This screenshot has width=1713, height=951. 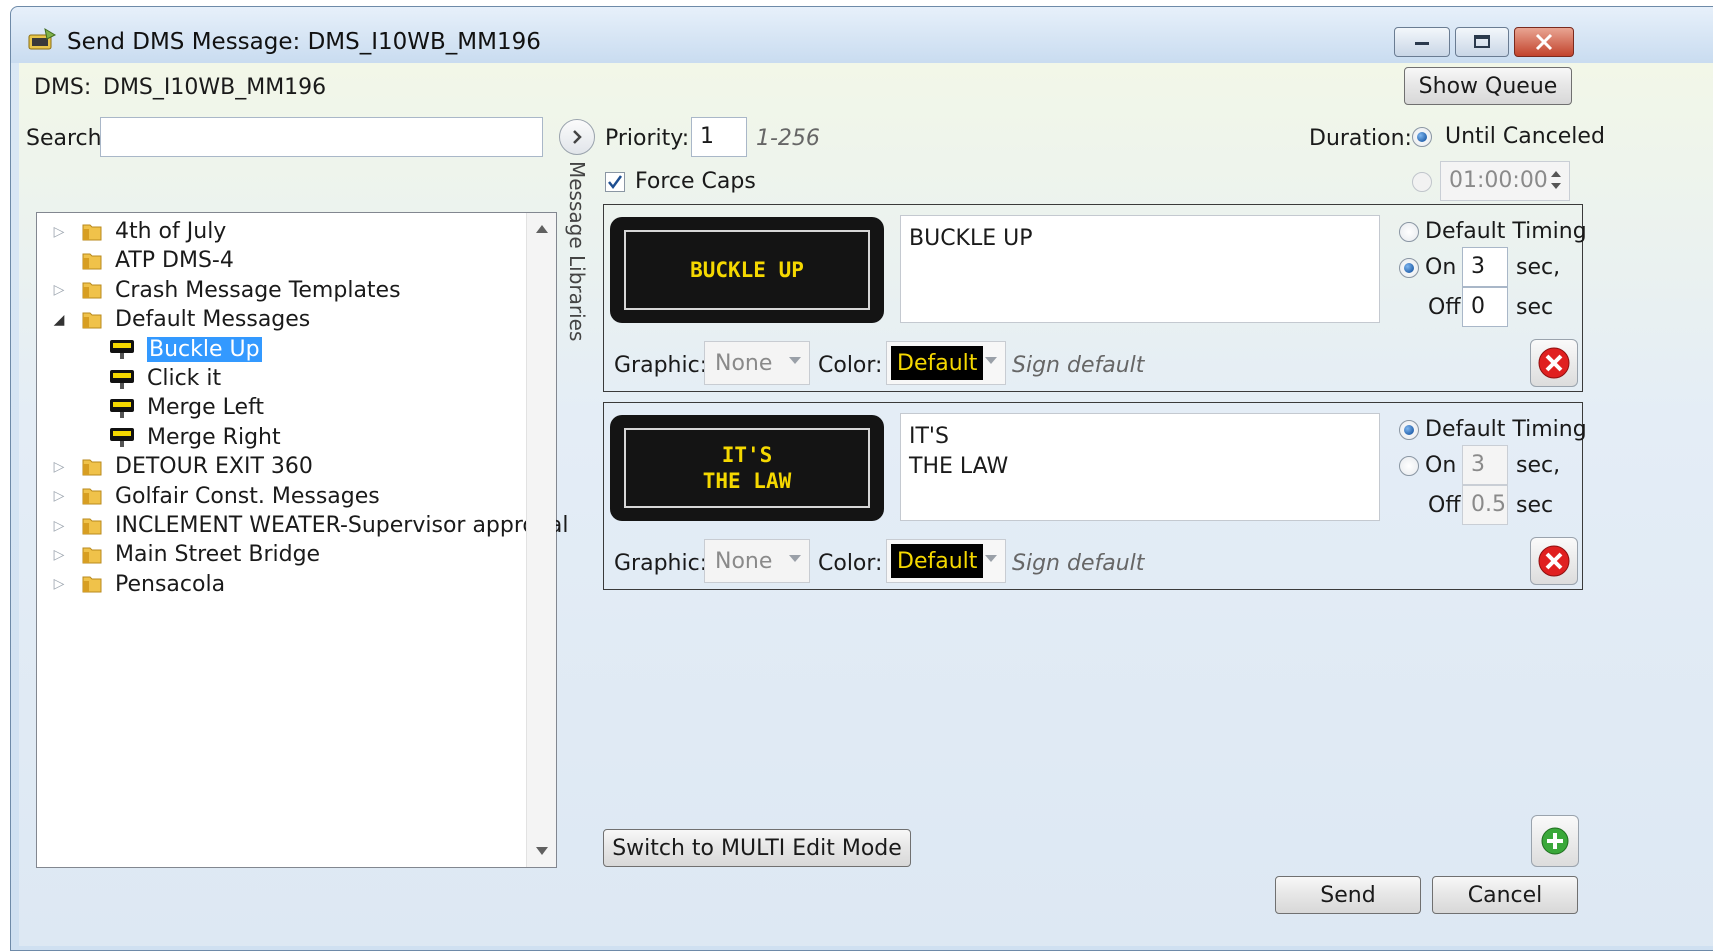 What do you see at coordinates (971, 238) in the screenshot?
I see `message-text-line: BUCKLE UP` at bounding box center [971, 238].